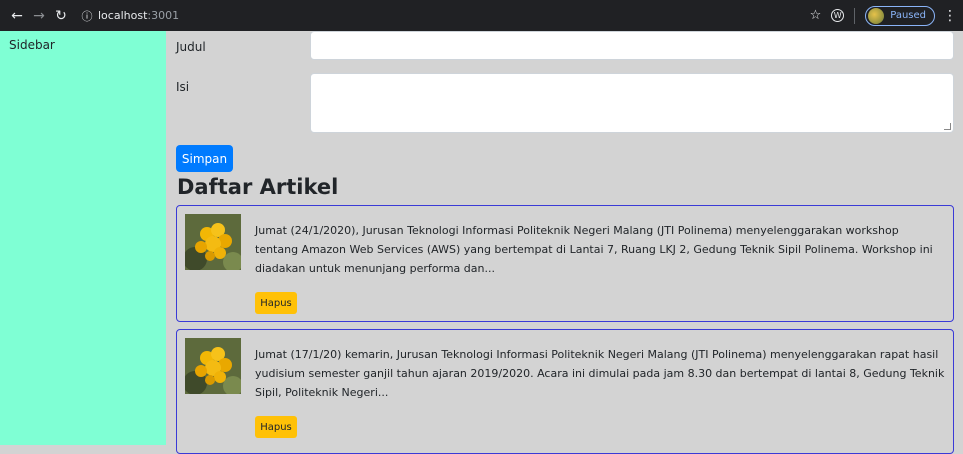 Image resolution: width=963 pixels, height=454 pixels. I want to click on toolbar-divider, so click(855, 15).